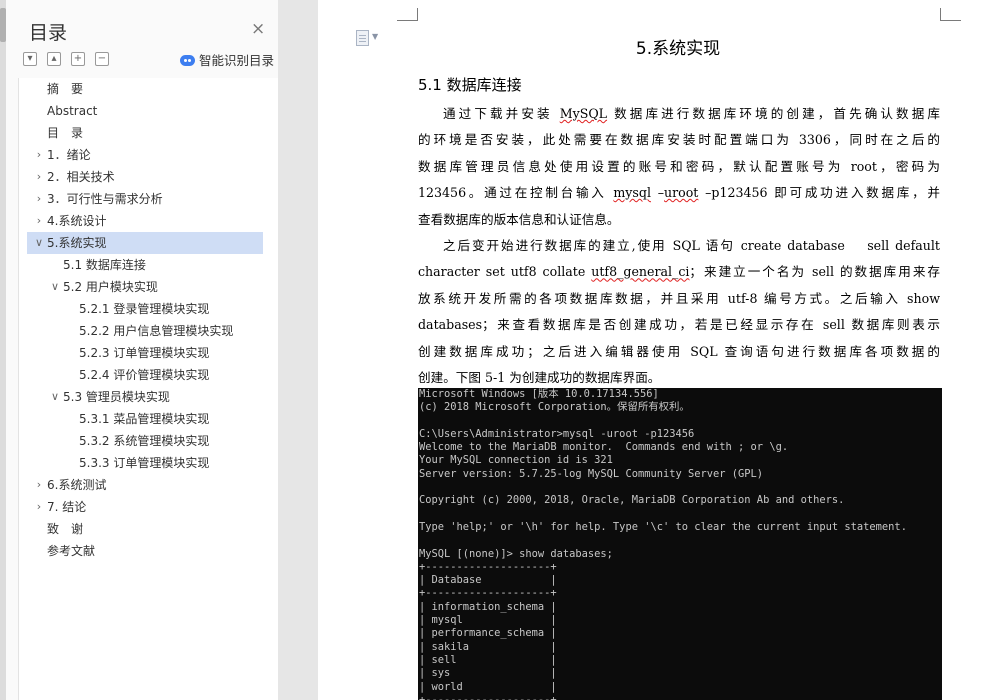 The width and height of the screenshot is (982, 700). What do you see at coordinates (142, 38) in the screenshot?
I see `toc-pane-header: 目录 × ▾ ▴ + − 智能识别目录` at bounding box center [142, 38].